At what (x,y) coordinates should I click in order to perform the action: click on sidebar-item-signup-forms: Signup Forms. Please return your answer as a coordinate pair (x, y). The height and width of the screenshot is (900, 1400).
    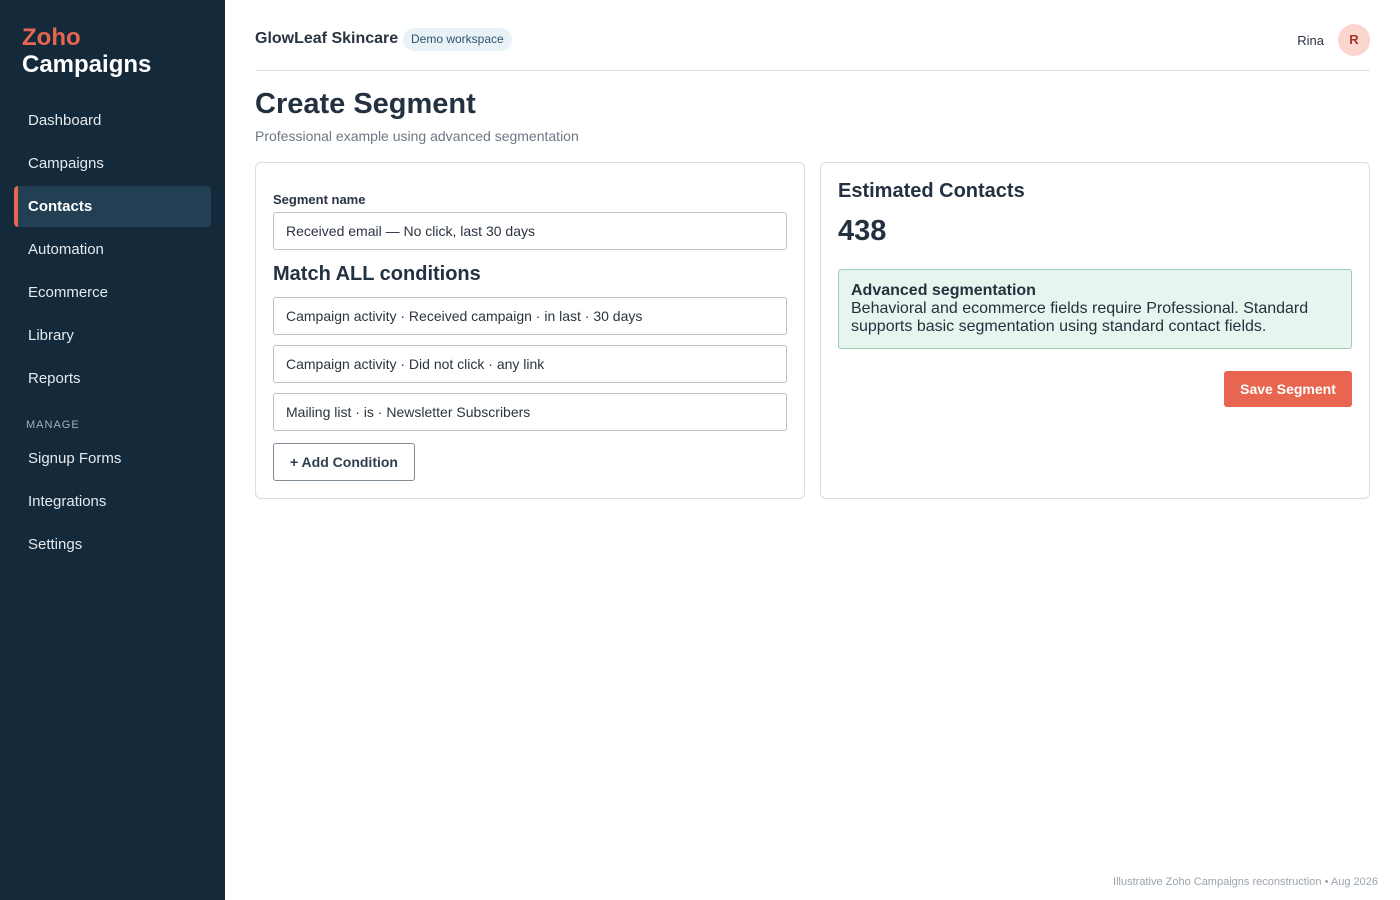
    Looking at the image, I should click on (112, 458).